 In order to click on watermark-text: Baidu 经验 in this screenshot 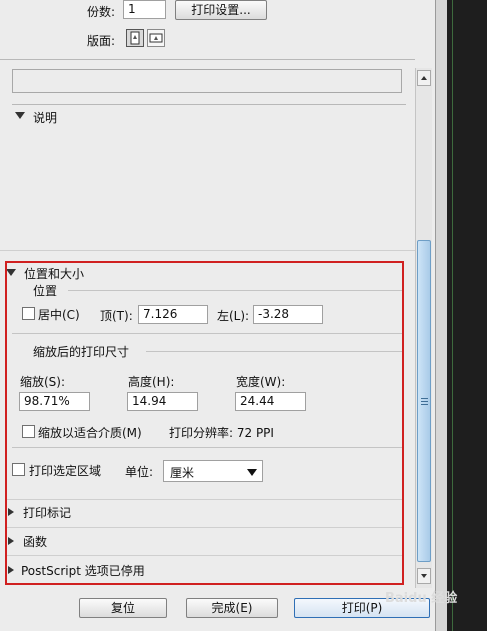, I will do `click(421, 598)`.